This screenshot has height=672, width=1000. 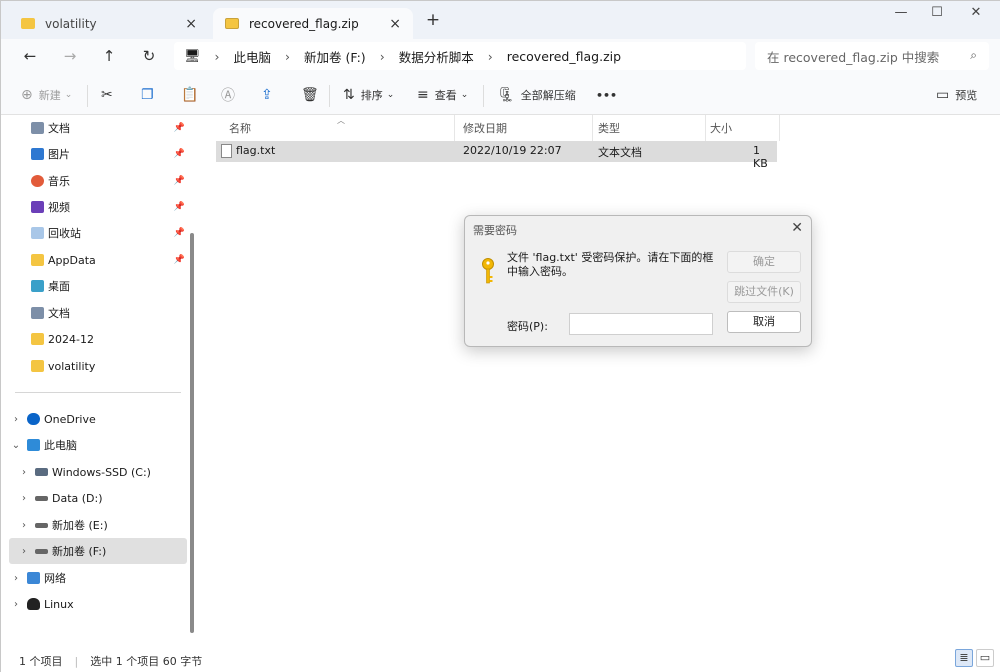 I want to click on maximize-button: ☐, so click(x=937, y=15).